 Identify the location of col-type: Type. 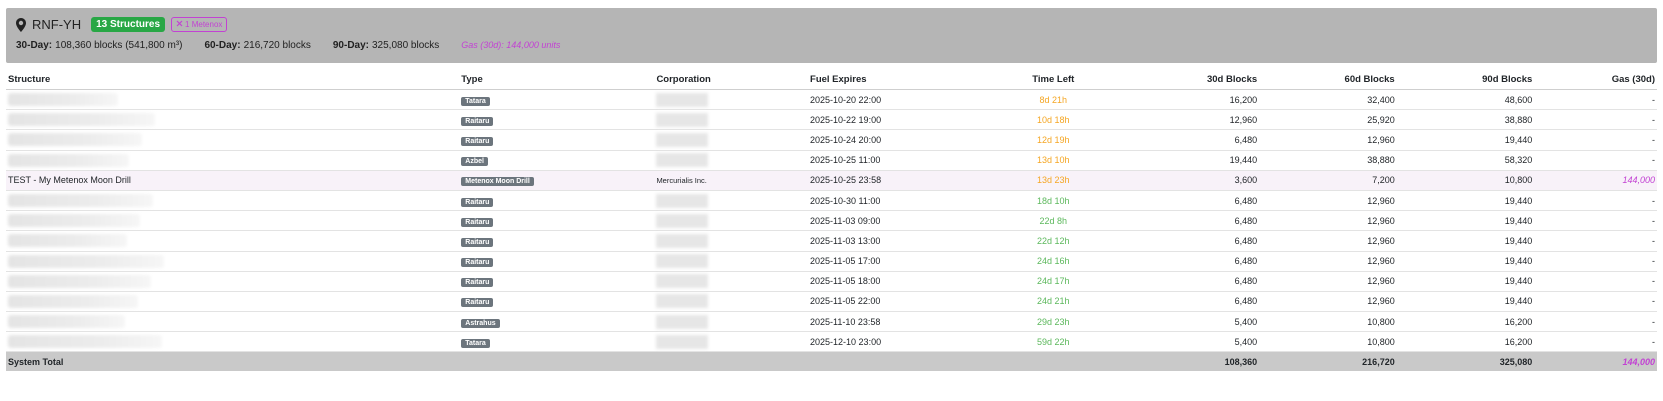
(557, 79).